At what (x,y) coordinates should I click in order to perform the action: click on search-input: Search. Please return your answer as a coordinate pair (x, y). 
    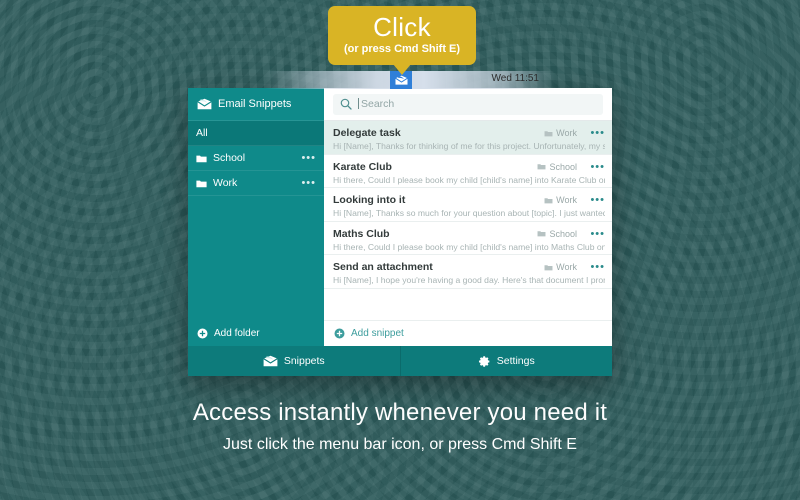
    Looking at the image, I should click on (468, 104).